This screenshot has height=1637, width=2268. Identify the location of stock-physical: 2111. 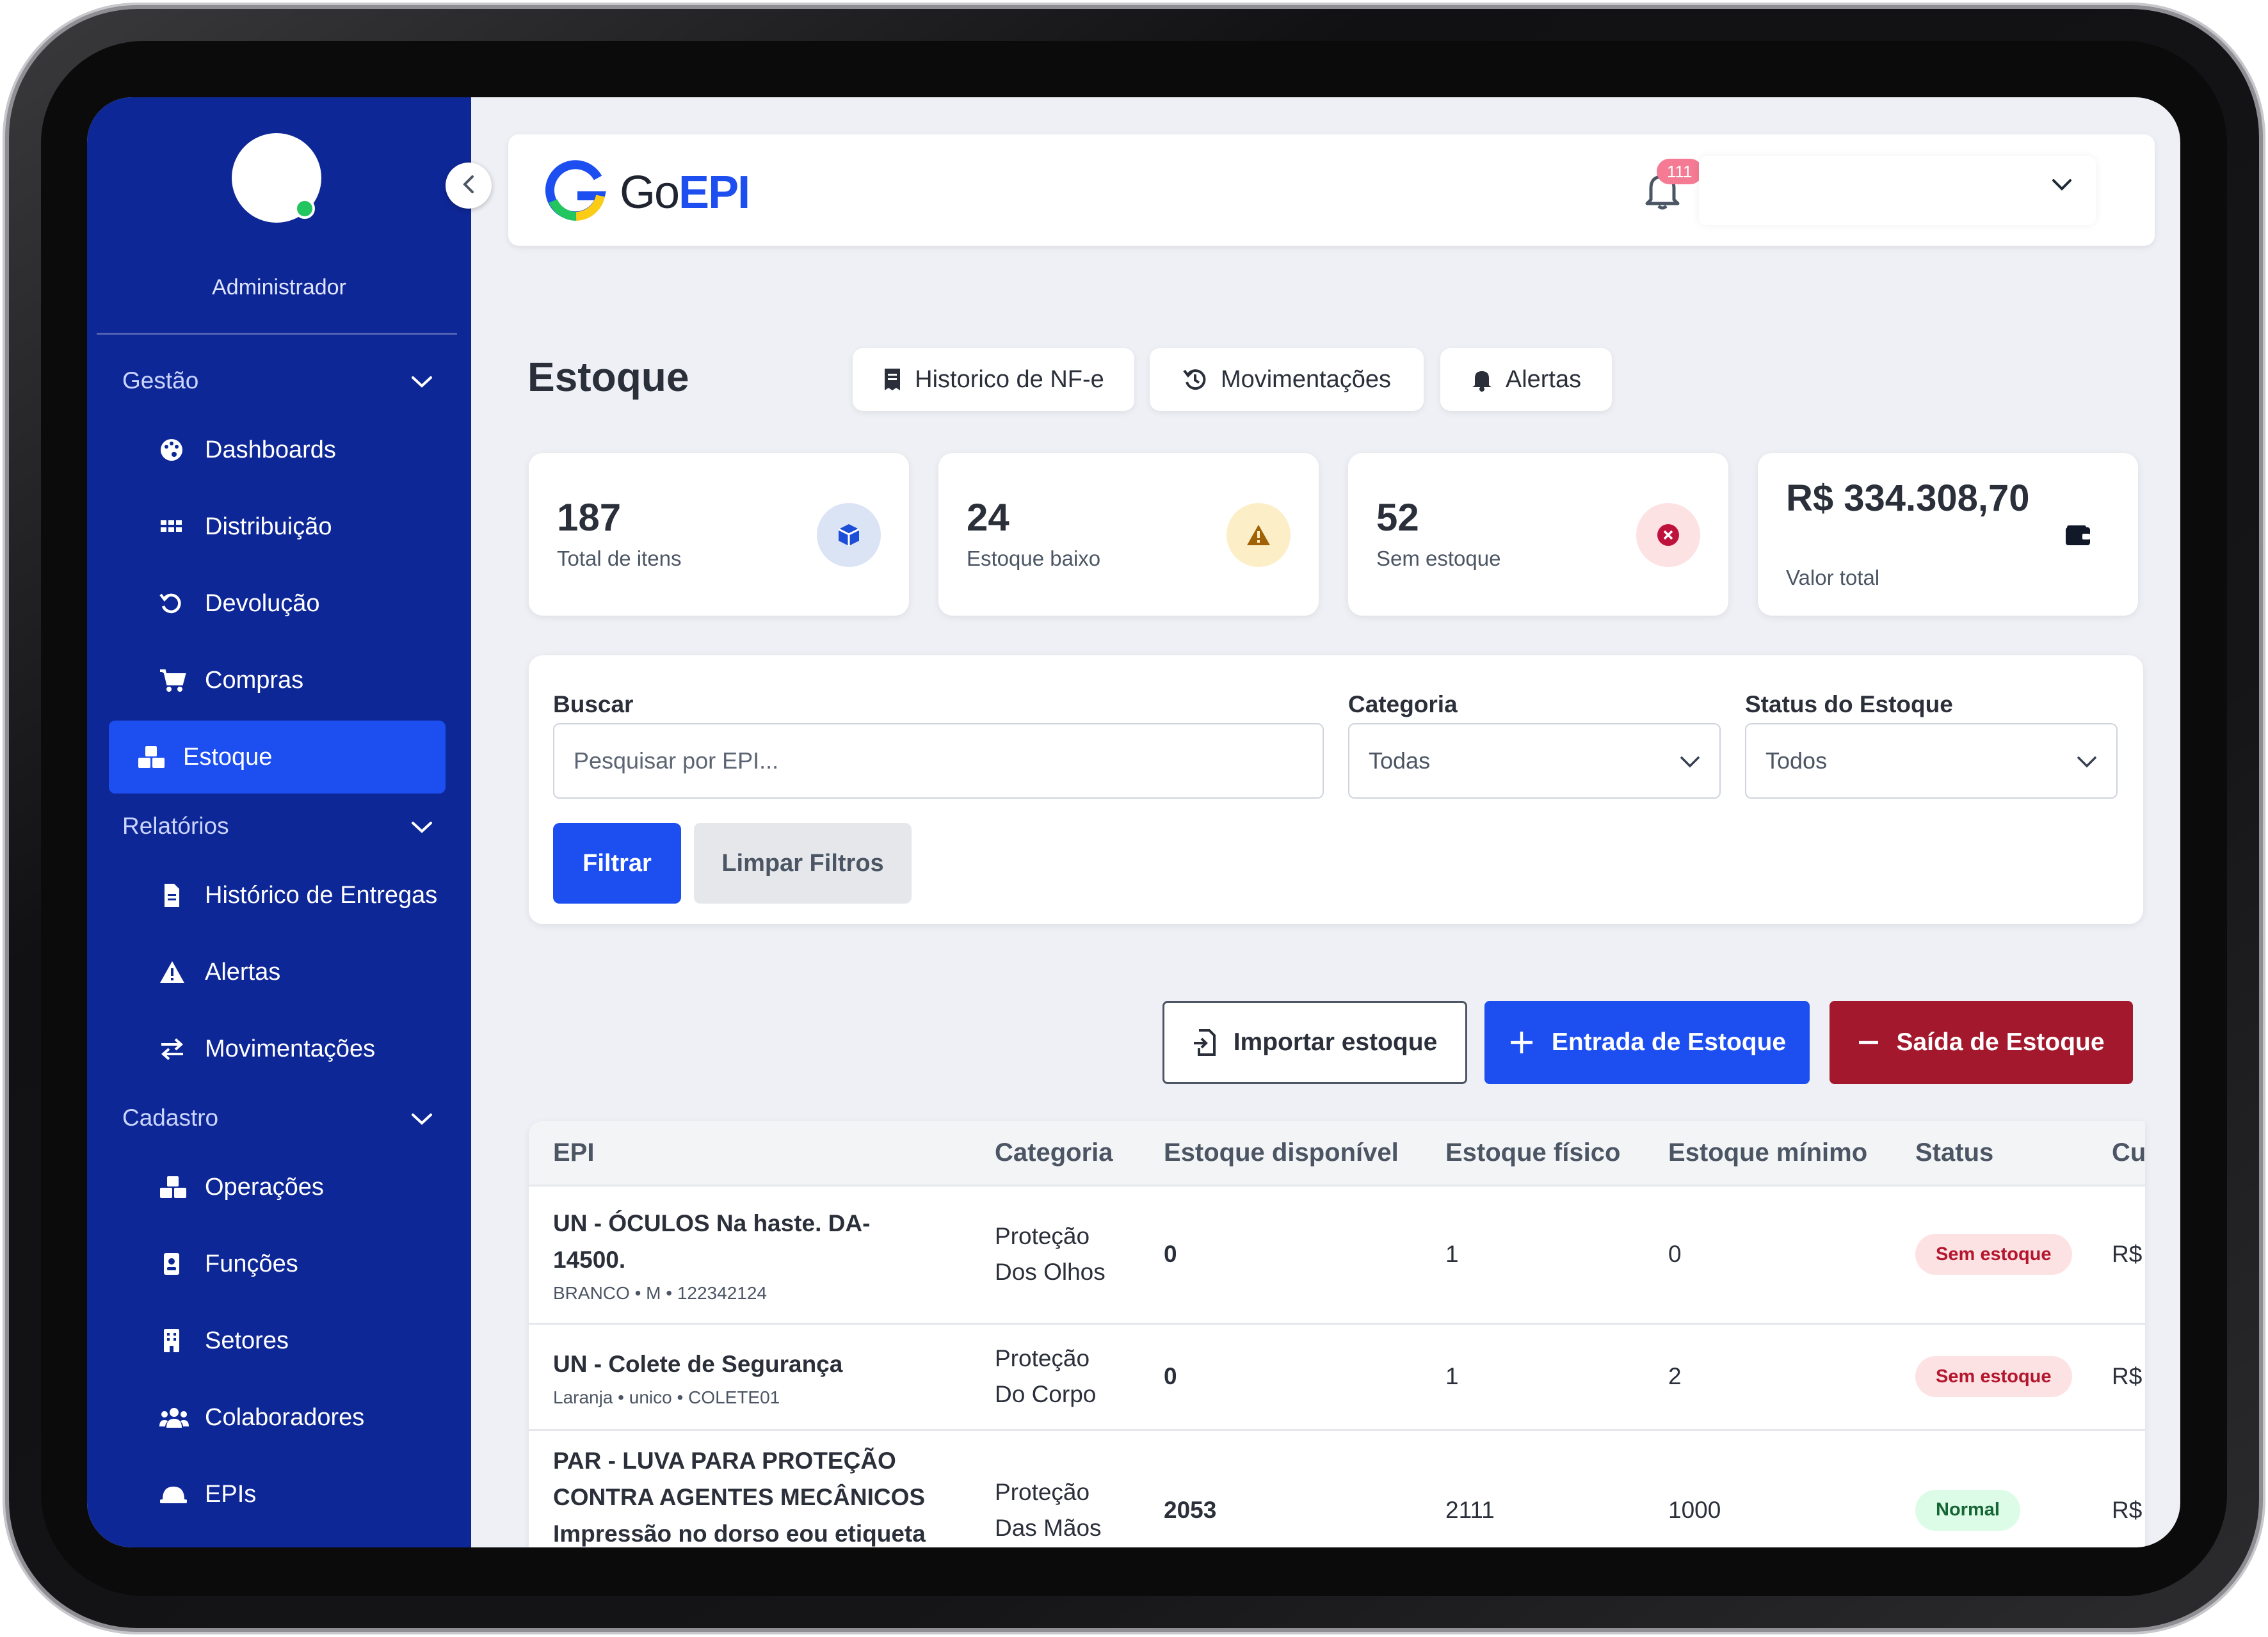
(1470, 1509).